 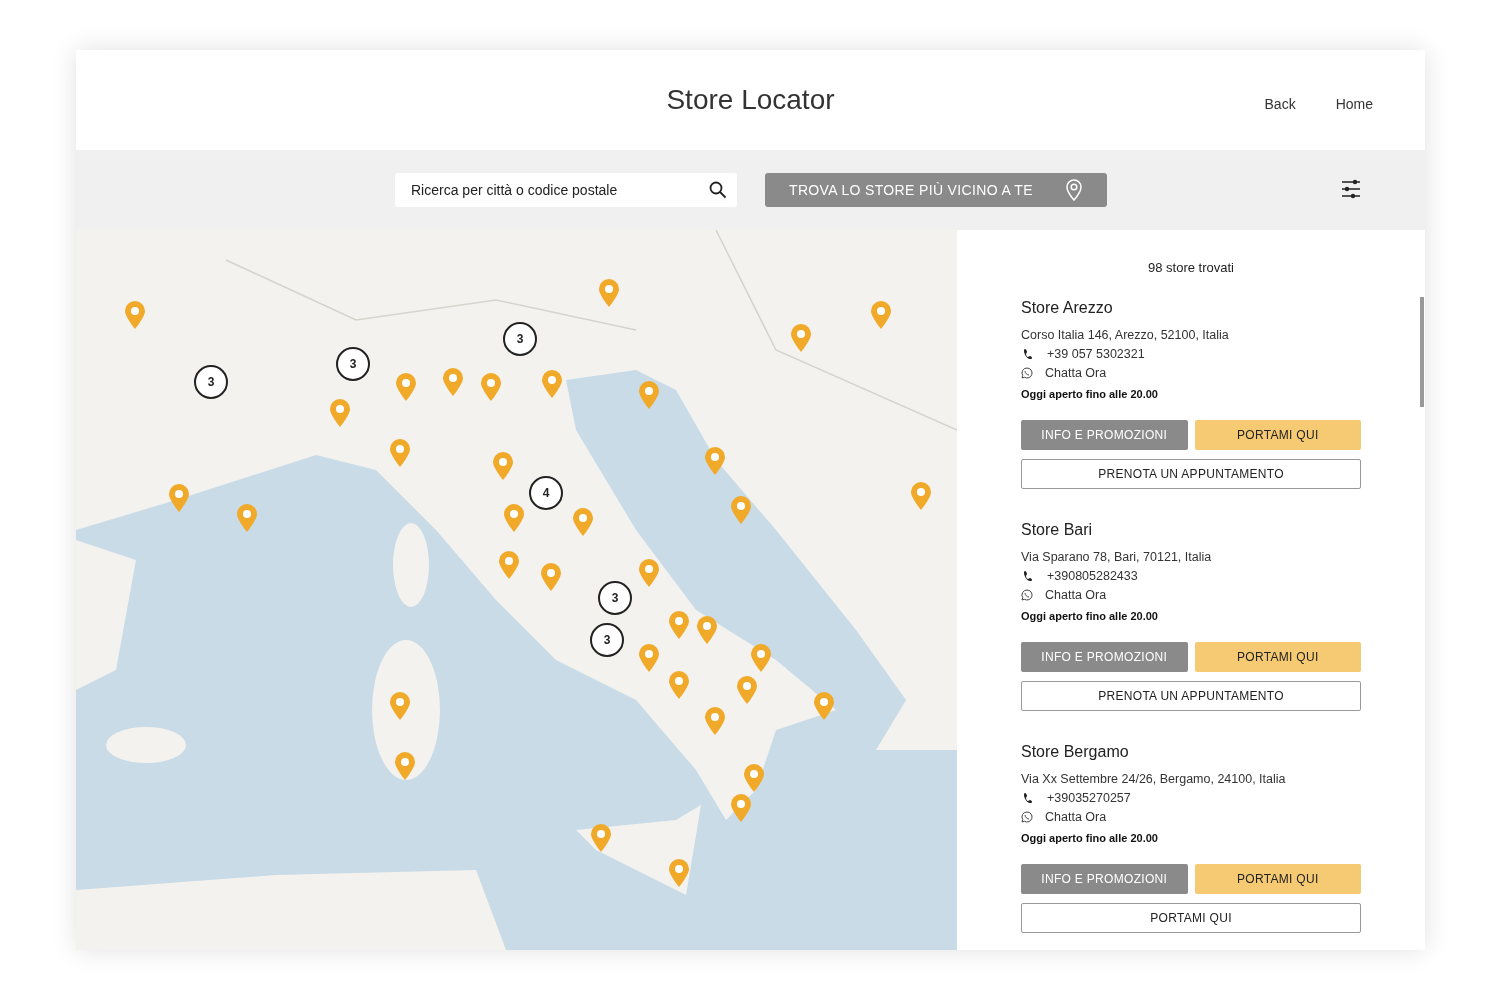 I want to click on scrollbar-thumb, so click(x=1422, y=352).